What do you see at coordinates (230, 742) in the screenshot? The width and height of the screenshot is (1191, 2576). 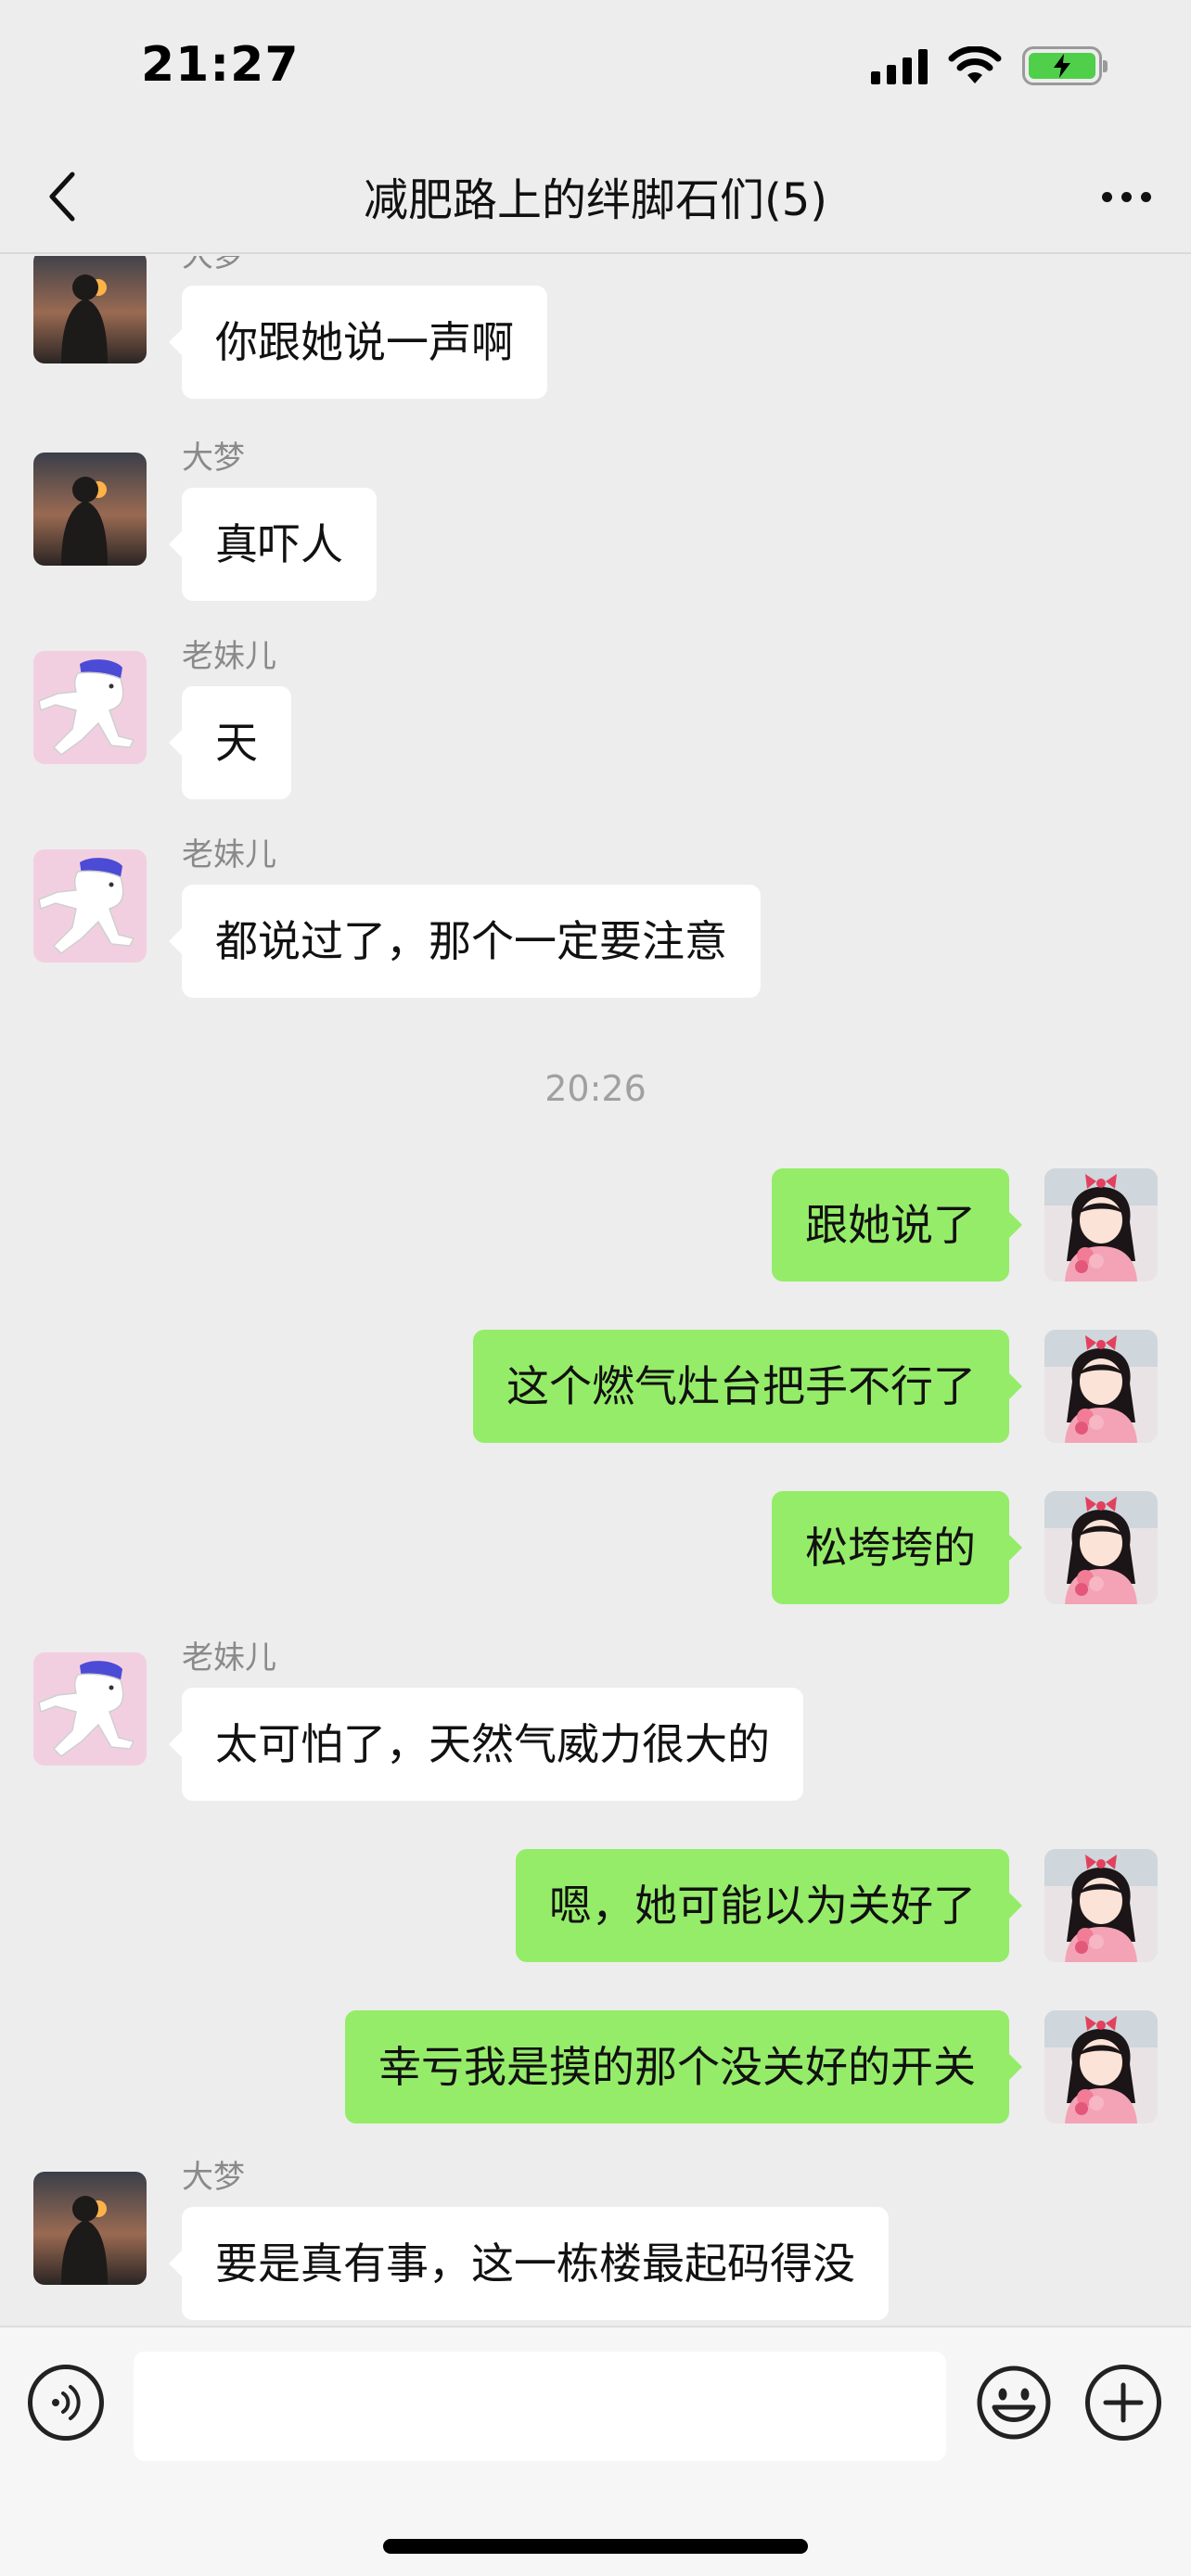 I see `message-bubble: 天` at bounding box center [230, 742].